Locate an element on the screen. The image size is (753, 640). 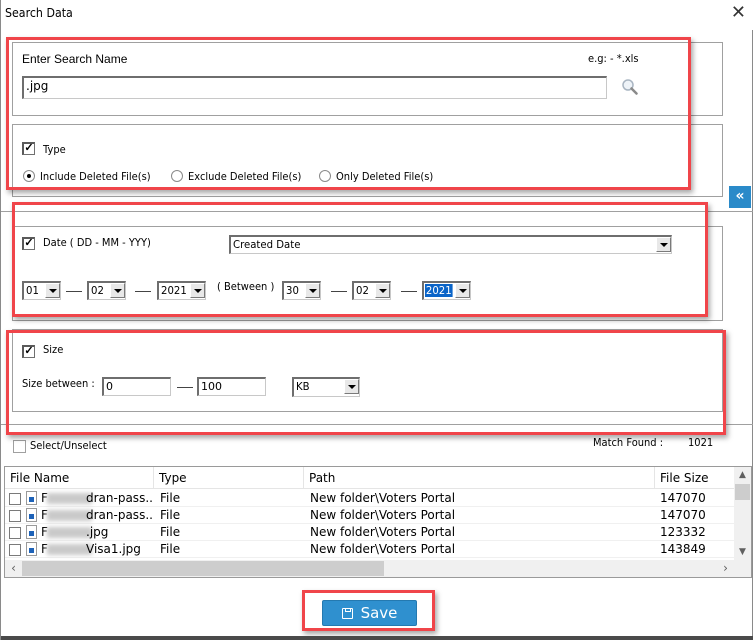
size-min-wrap is located at coordinates (136, 386).